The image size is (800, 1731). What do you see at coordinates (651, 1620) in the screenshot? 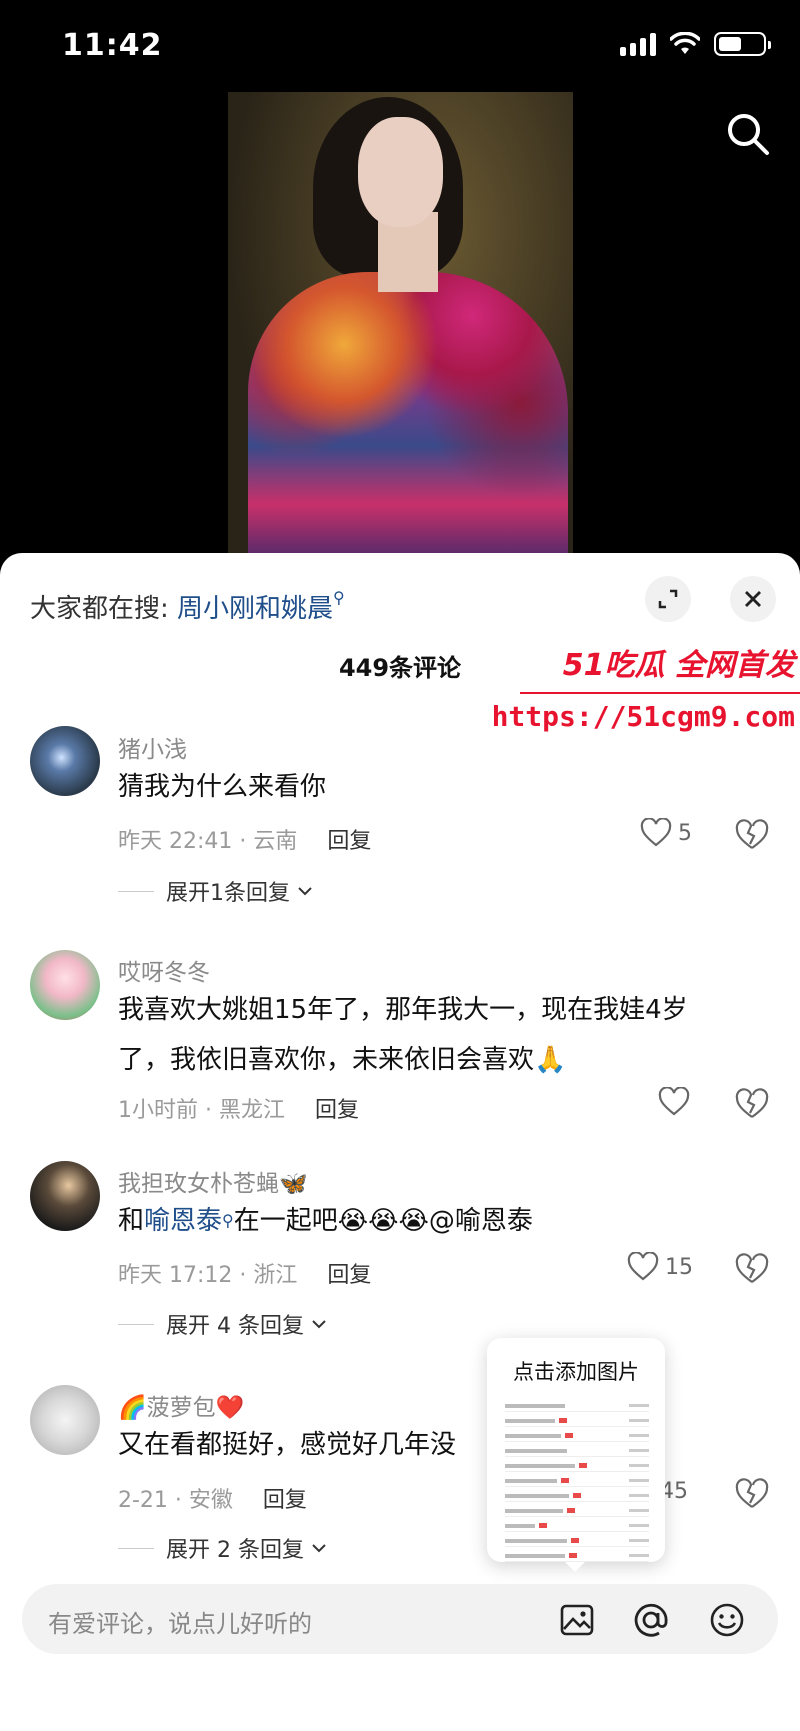
I see `at-icon` at bounding box center [651, 1620].